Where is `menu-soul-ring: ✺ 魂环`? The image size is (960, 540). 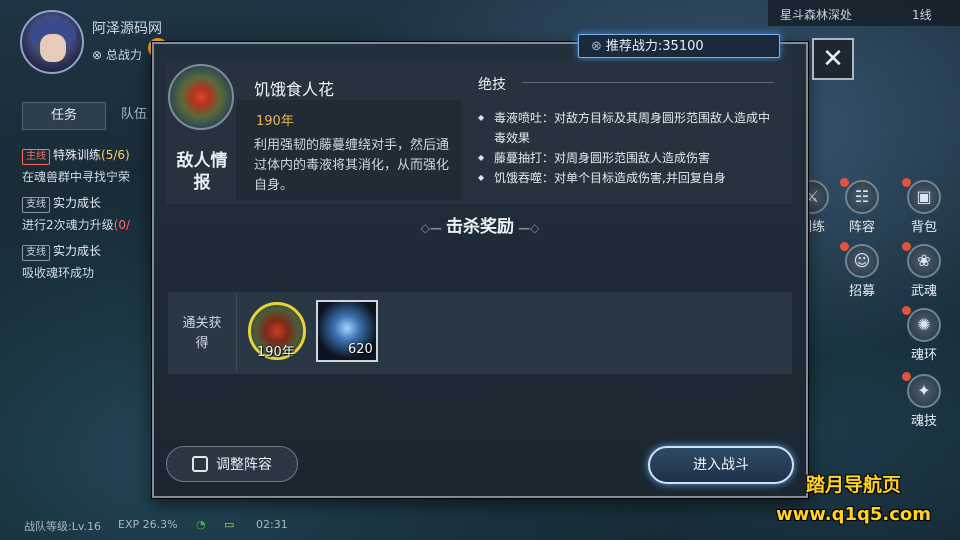
menu-soul-ring: ✺ 魂环 is located at coordinates (924, 334).